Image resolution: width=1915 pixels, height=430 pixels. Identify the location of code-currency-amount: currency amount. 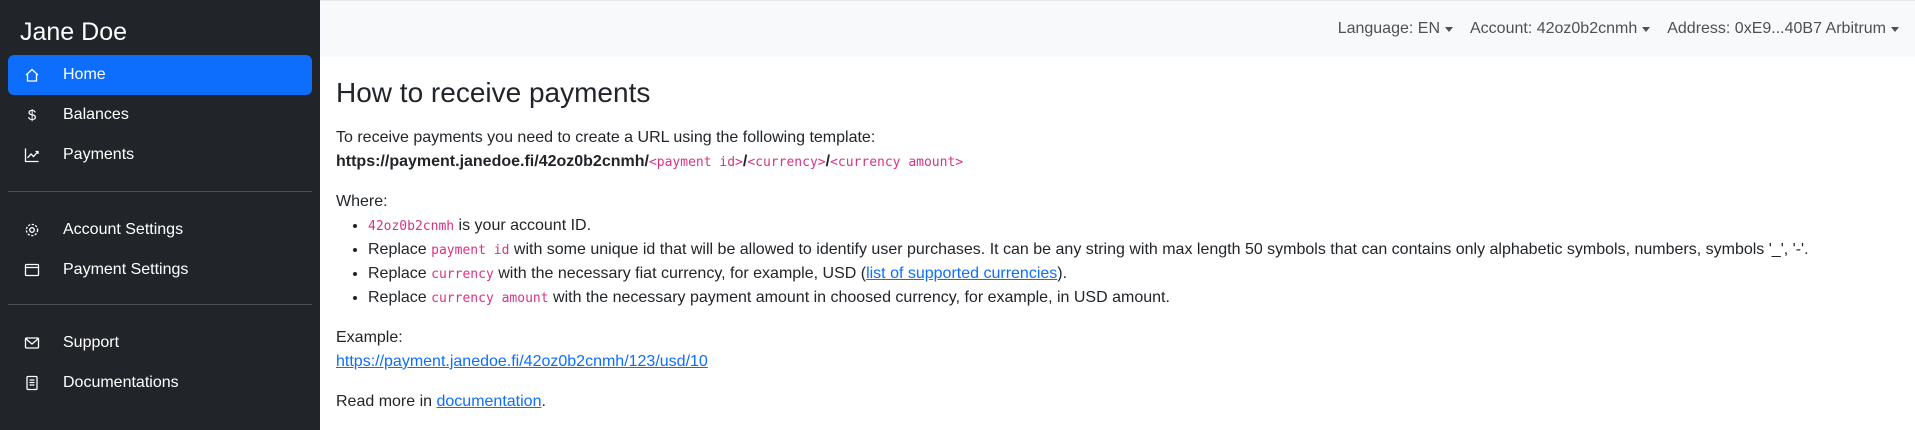
(490, 298).